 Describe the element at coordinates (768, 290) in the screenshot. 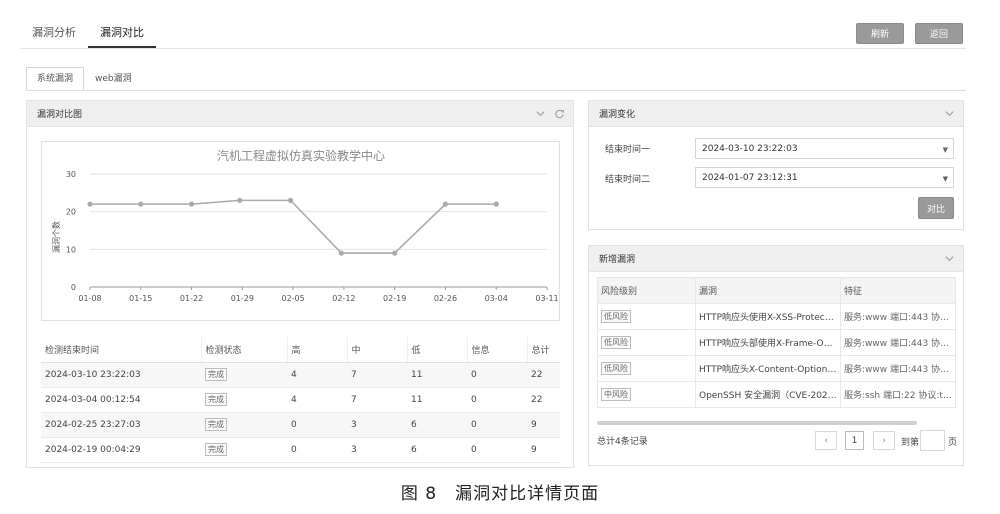

I see `col-vuln: 漏洞` at that location.